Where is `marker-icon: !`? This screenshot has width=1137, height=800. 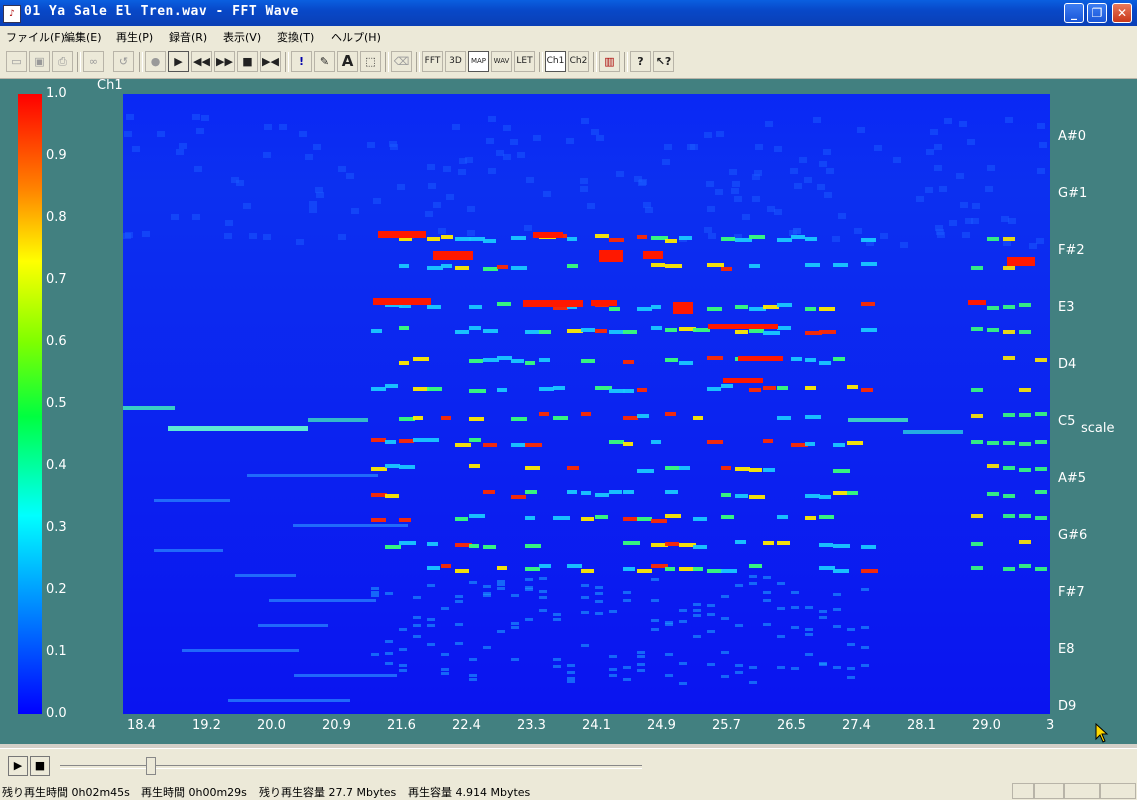
marker-icon: ! is located at coordinates (301, 61).